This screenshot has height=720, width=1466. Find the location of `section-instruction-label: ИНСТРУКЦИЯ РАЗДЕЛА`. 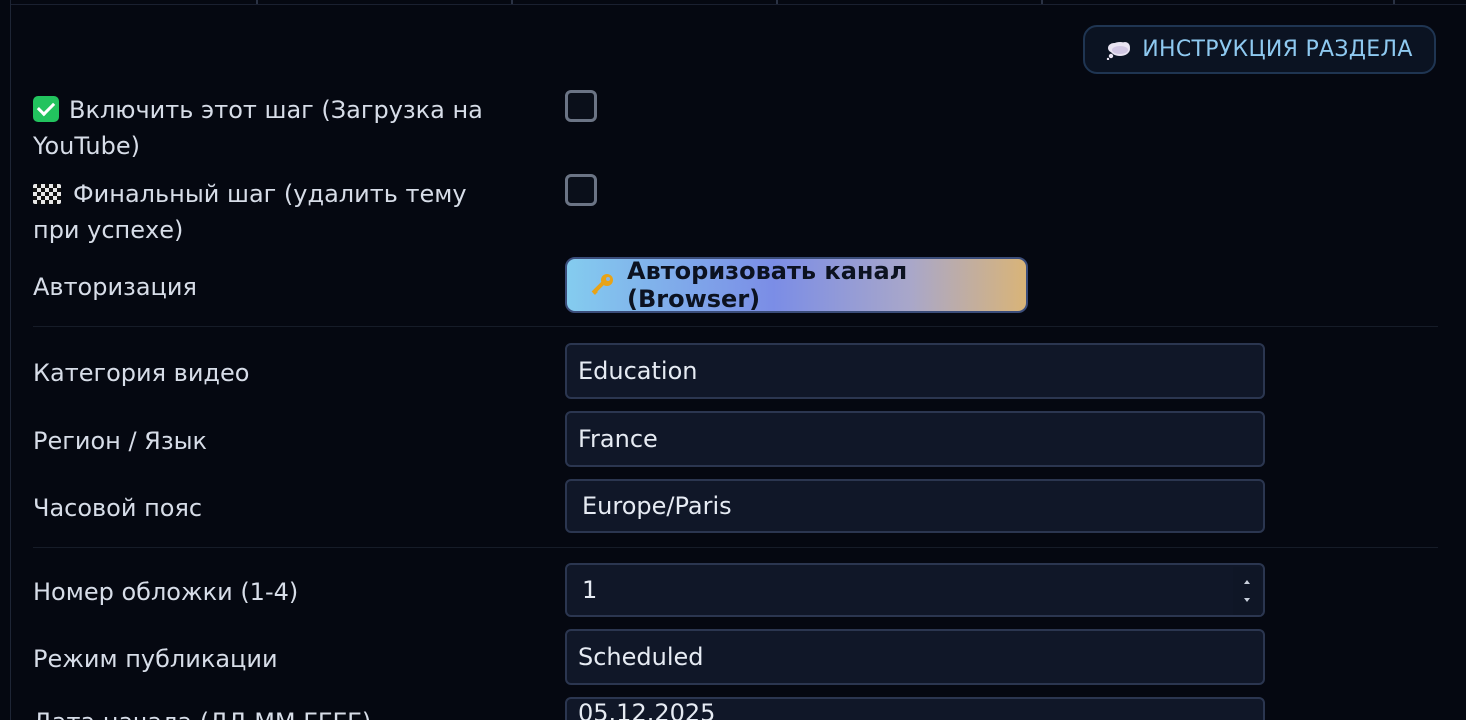

section-instruction-label: ИНСТРУКЦИЯ РАЗДЕЛА is located at coordinates (1277, 49).